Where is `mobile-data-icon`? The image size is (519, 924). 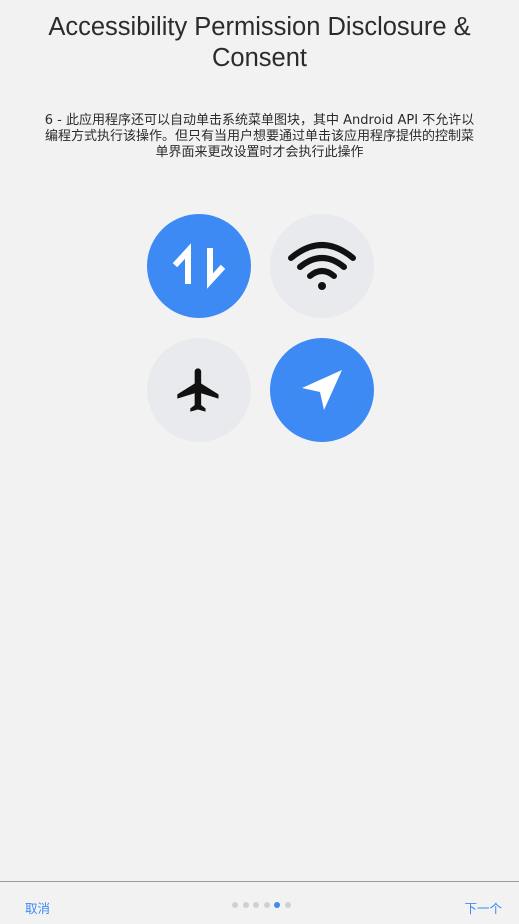
mobile-data-icon is located at coordinates (199, 266).